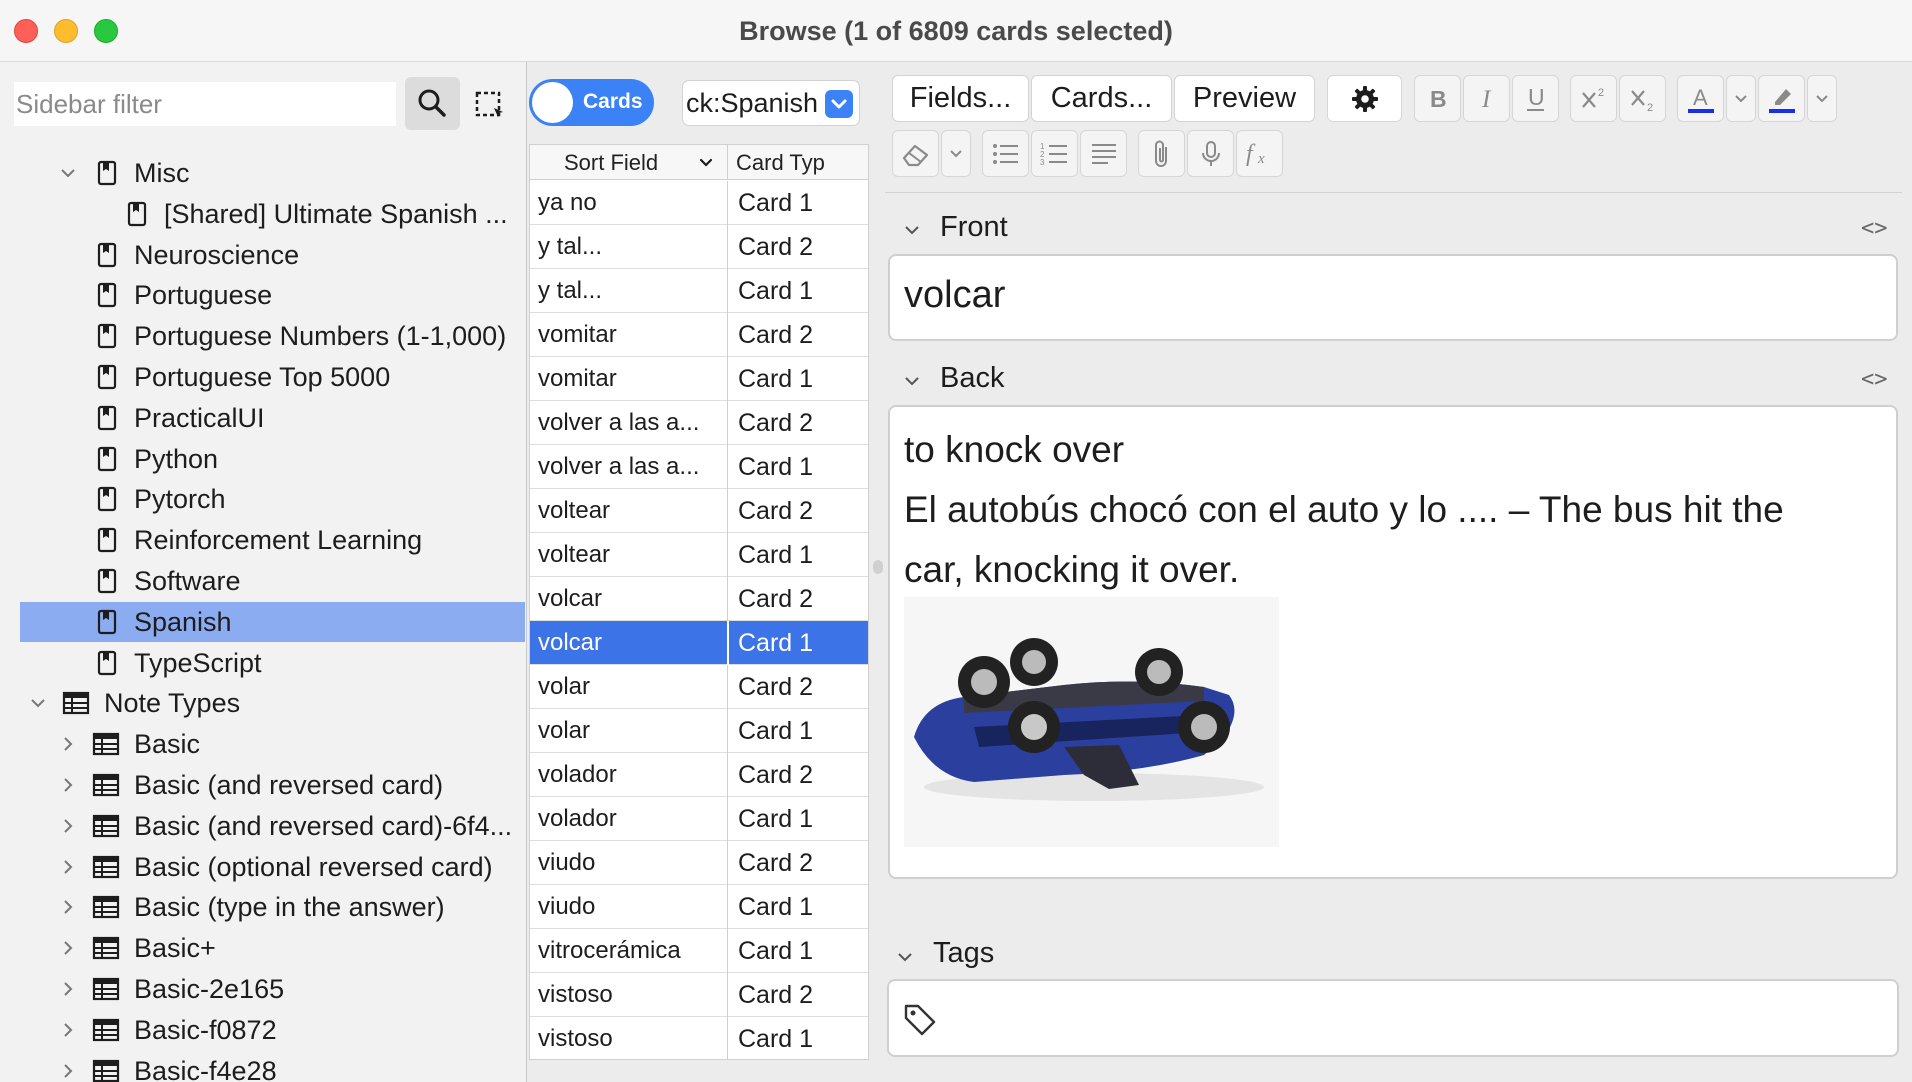  What do you see at coordinates (1005, 153) in the screenshot?
I see `unordered-list-button` at bounding box center [1005, 153].